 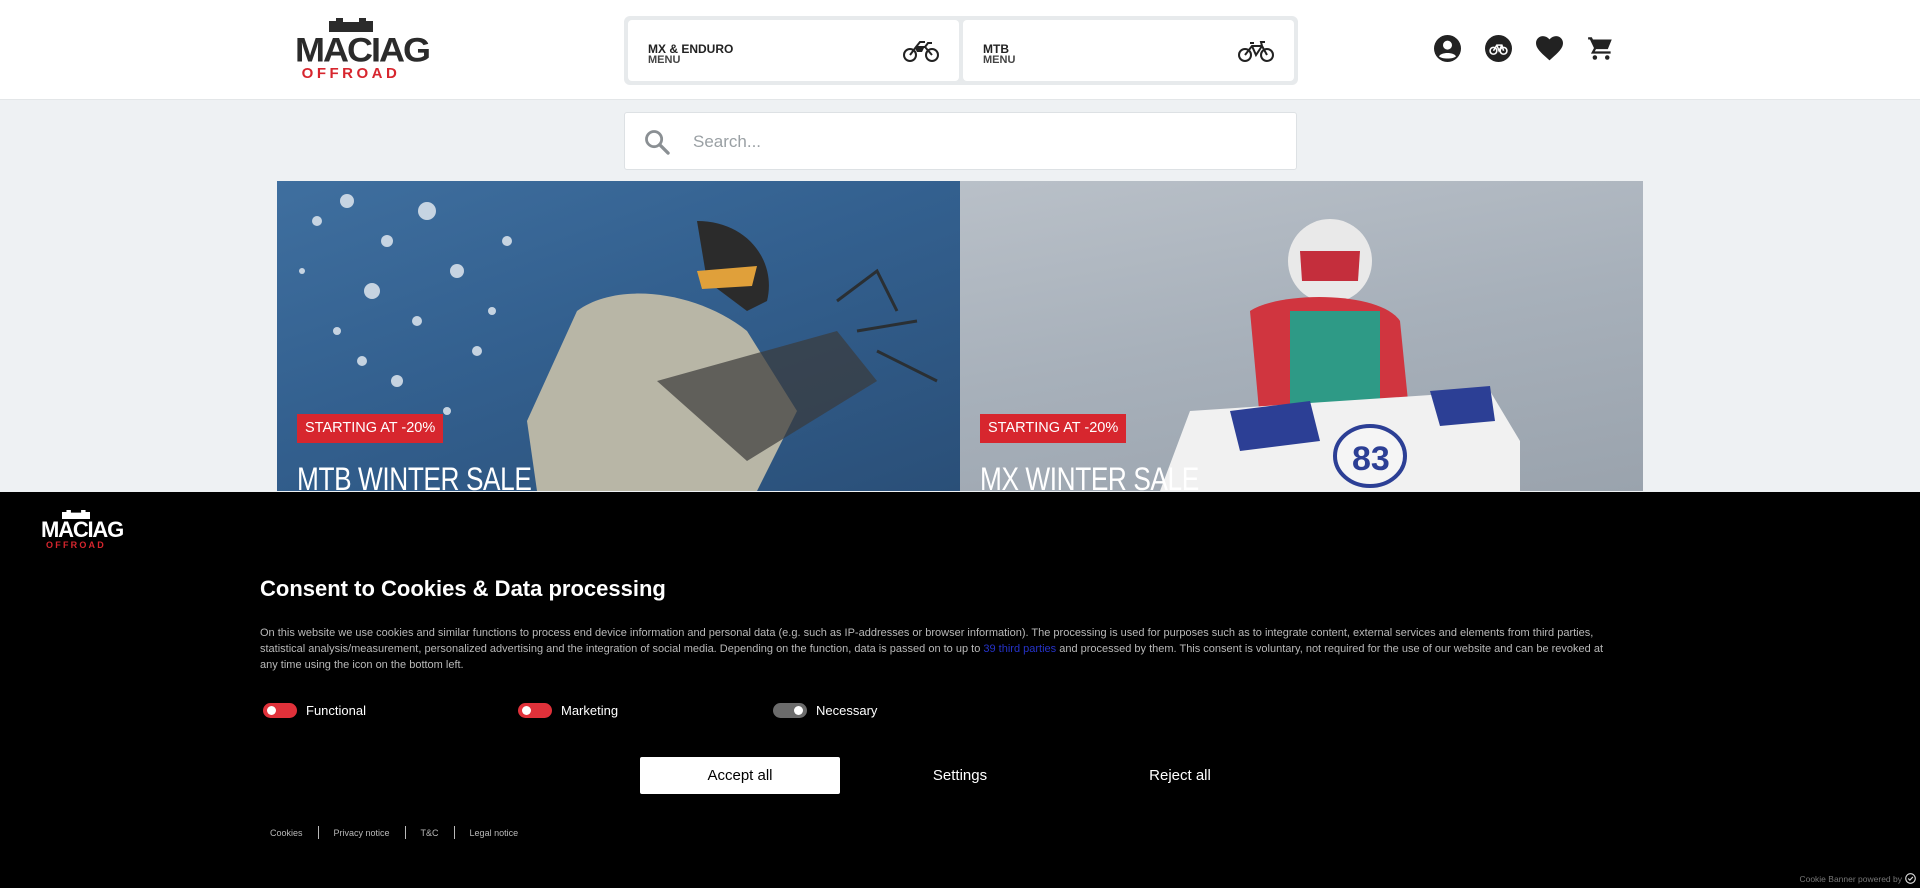 I want to click on banner-title: MTB WINTER SALE, so click(x=414, y=476).